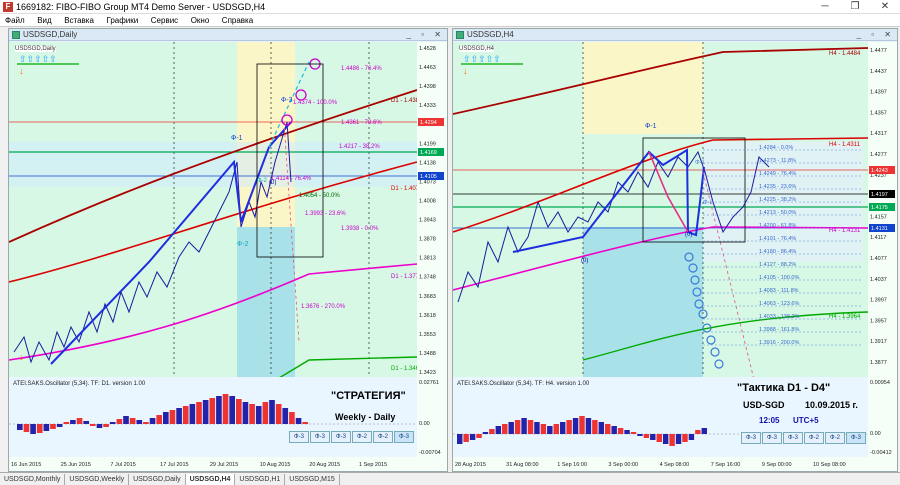 The width and height of the screenshot is (900, 485). What do you see at coordinates (777, 226) in the screenshot?
I see `fib-label: 1.4200 - 61.8%` at bounding box center [777, 226].